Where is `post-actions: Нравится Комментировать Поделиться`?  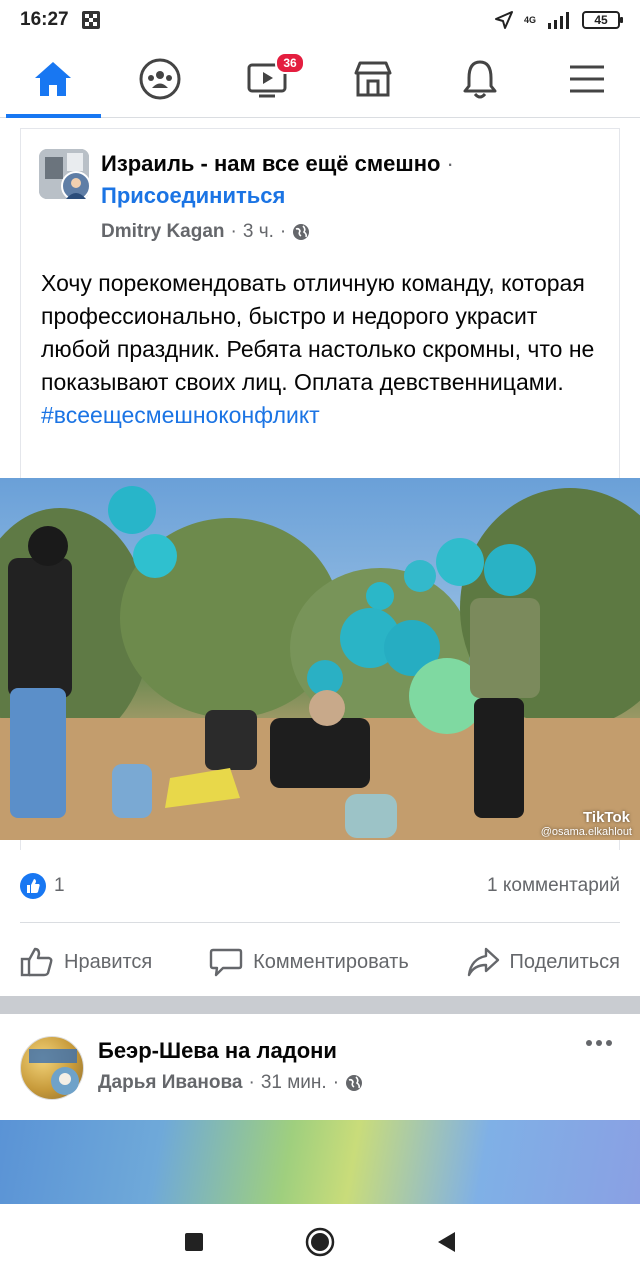 post-actions: Нравится Комментировать Поделиться is located at coordinates (320, 962).